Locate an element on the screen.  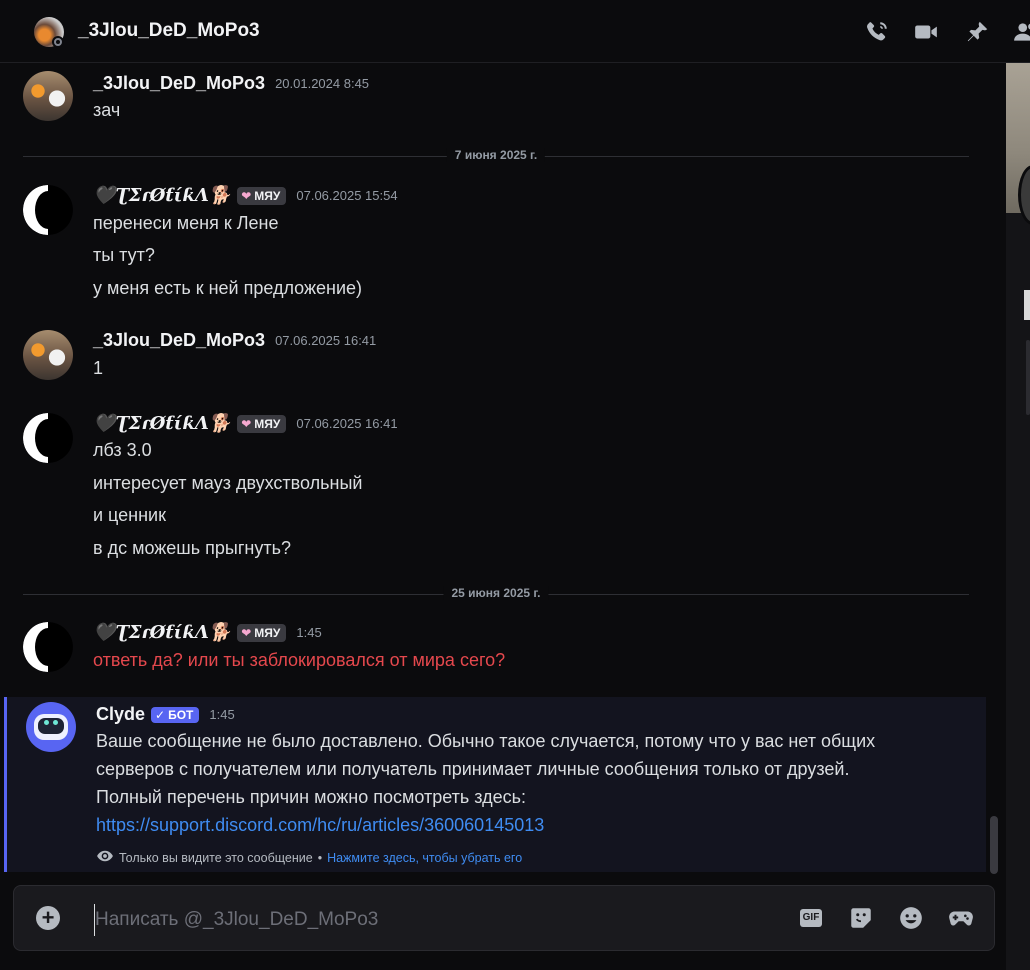
bot-tag: ✓ БОТ is located at coordinates (175, 714).